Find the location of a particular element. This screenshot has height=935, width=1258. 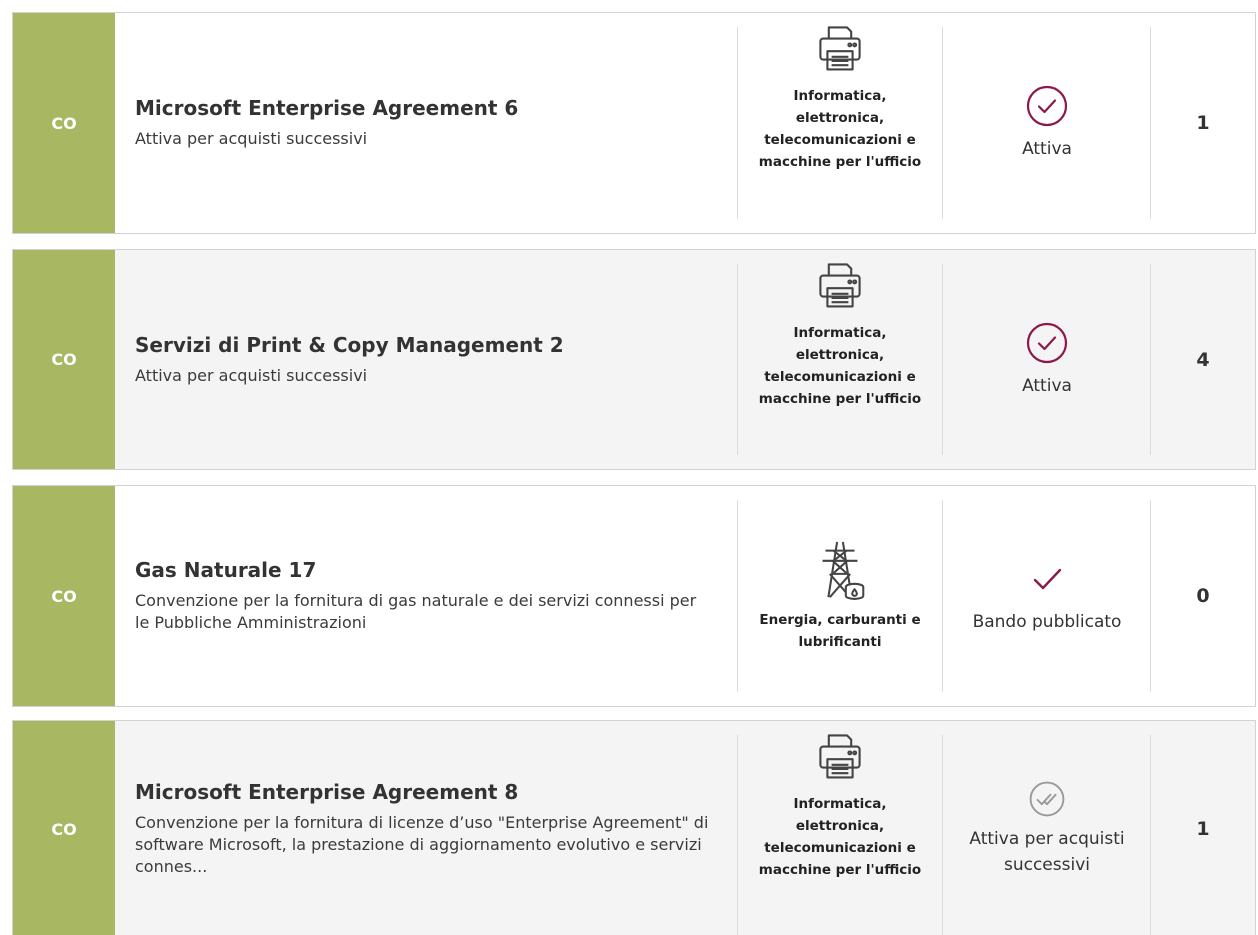

item-title: Servizi di Print & Copy Management 2 is located at coordinates (436, 345).